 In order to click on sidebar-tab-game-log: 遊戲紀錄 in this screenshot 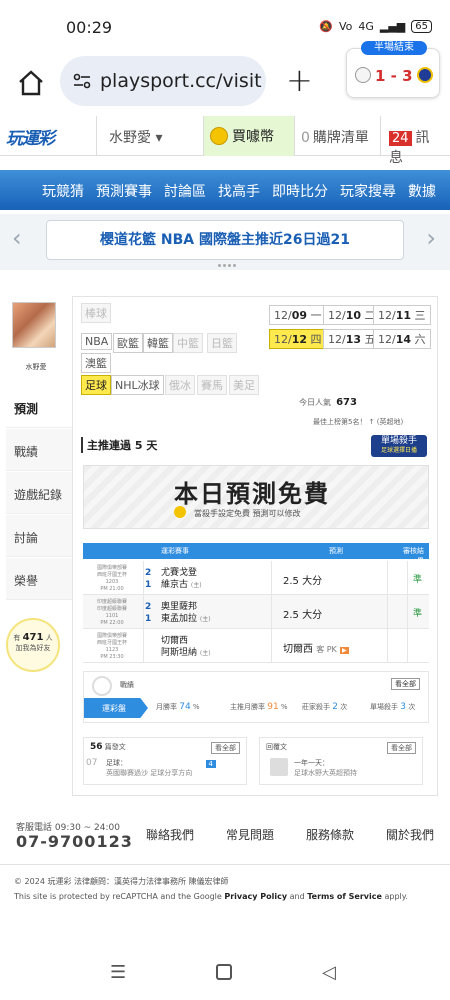, I will do `click(40, 493)`.